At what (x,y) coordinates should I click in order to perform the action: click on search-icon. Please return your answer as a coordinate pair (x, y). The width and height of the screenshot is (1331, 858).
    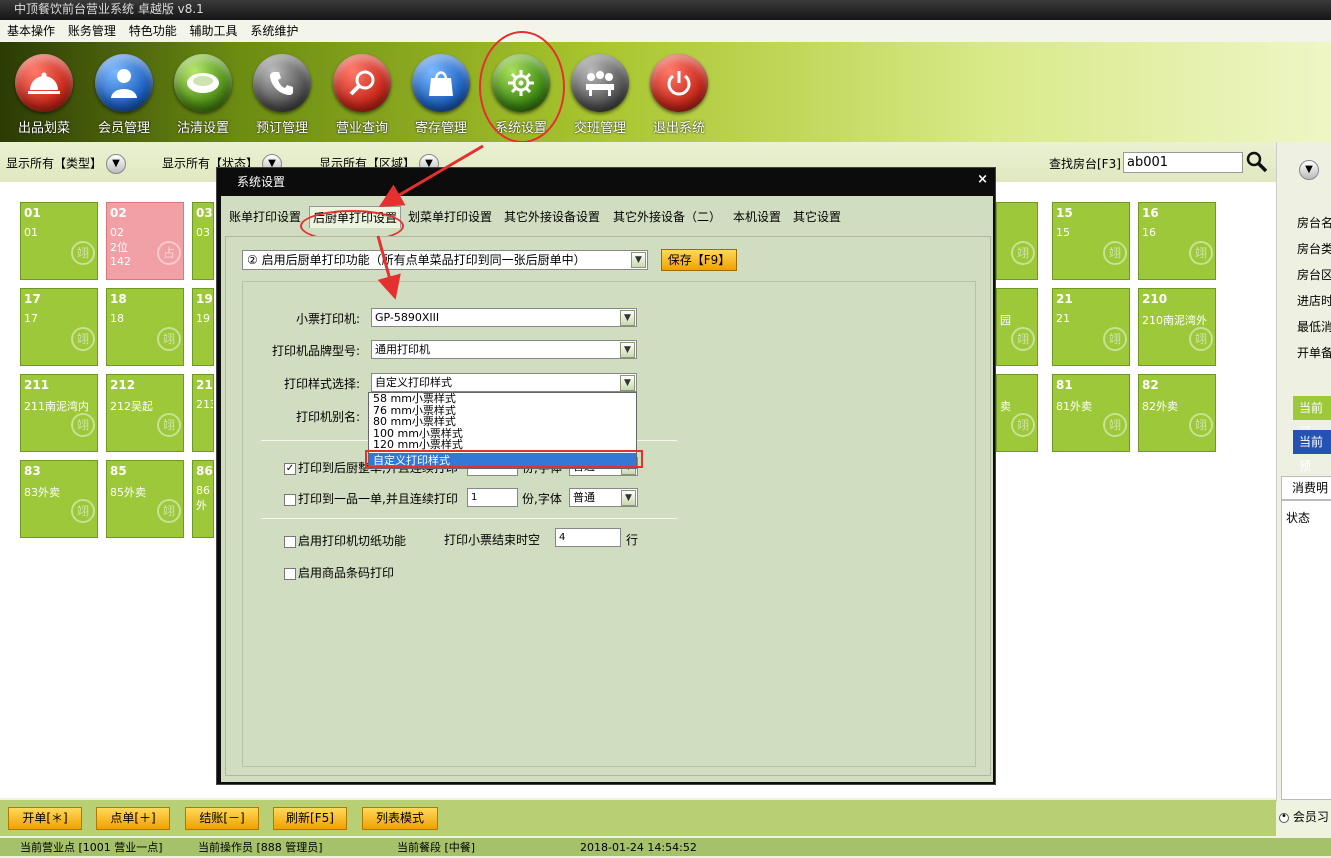
    Looking at the image, I should click on (1257, 162).